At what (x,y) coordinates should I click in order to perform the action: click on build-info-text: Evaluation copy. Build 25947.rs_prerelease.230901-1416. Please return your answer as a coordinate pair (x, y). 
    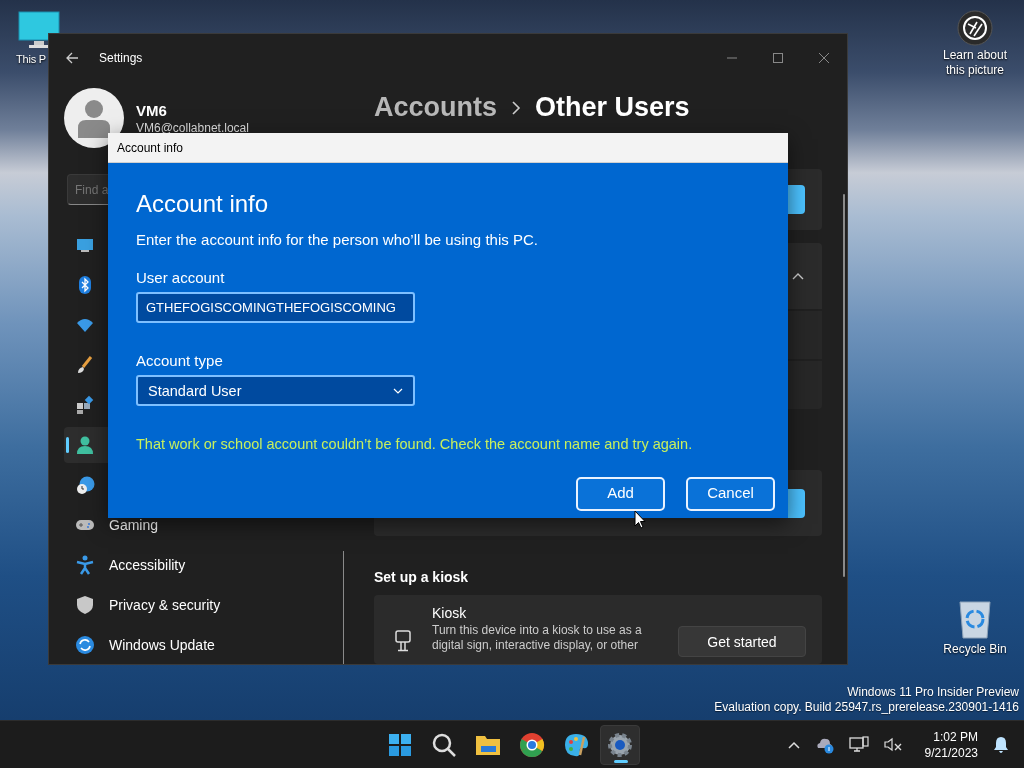
    Looking at the image, I should click on (866, 707).